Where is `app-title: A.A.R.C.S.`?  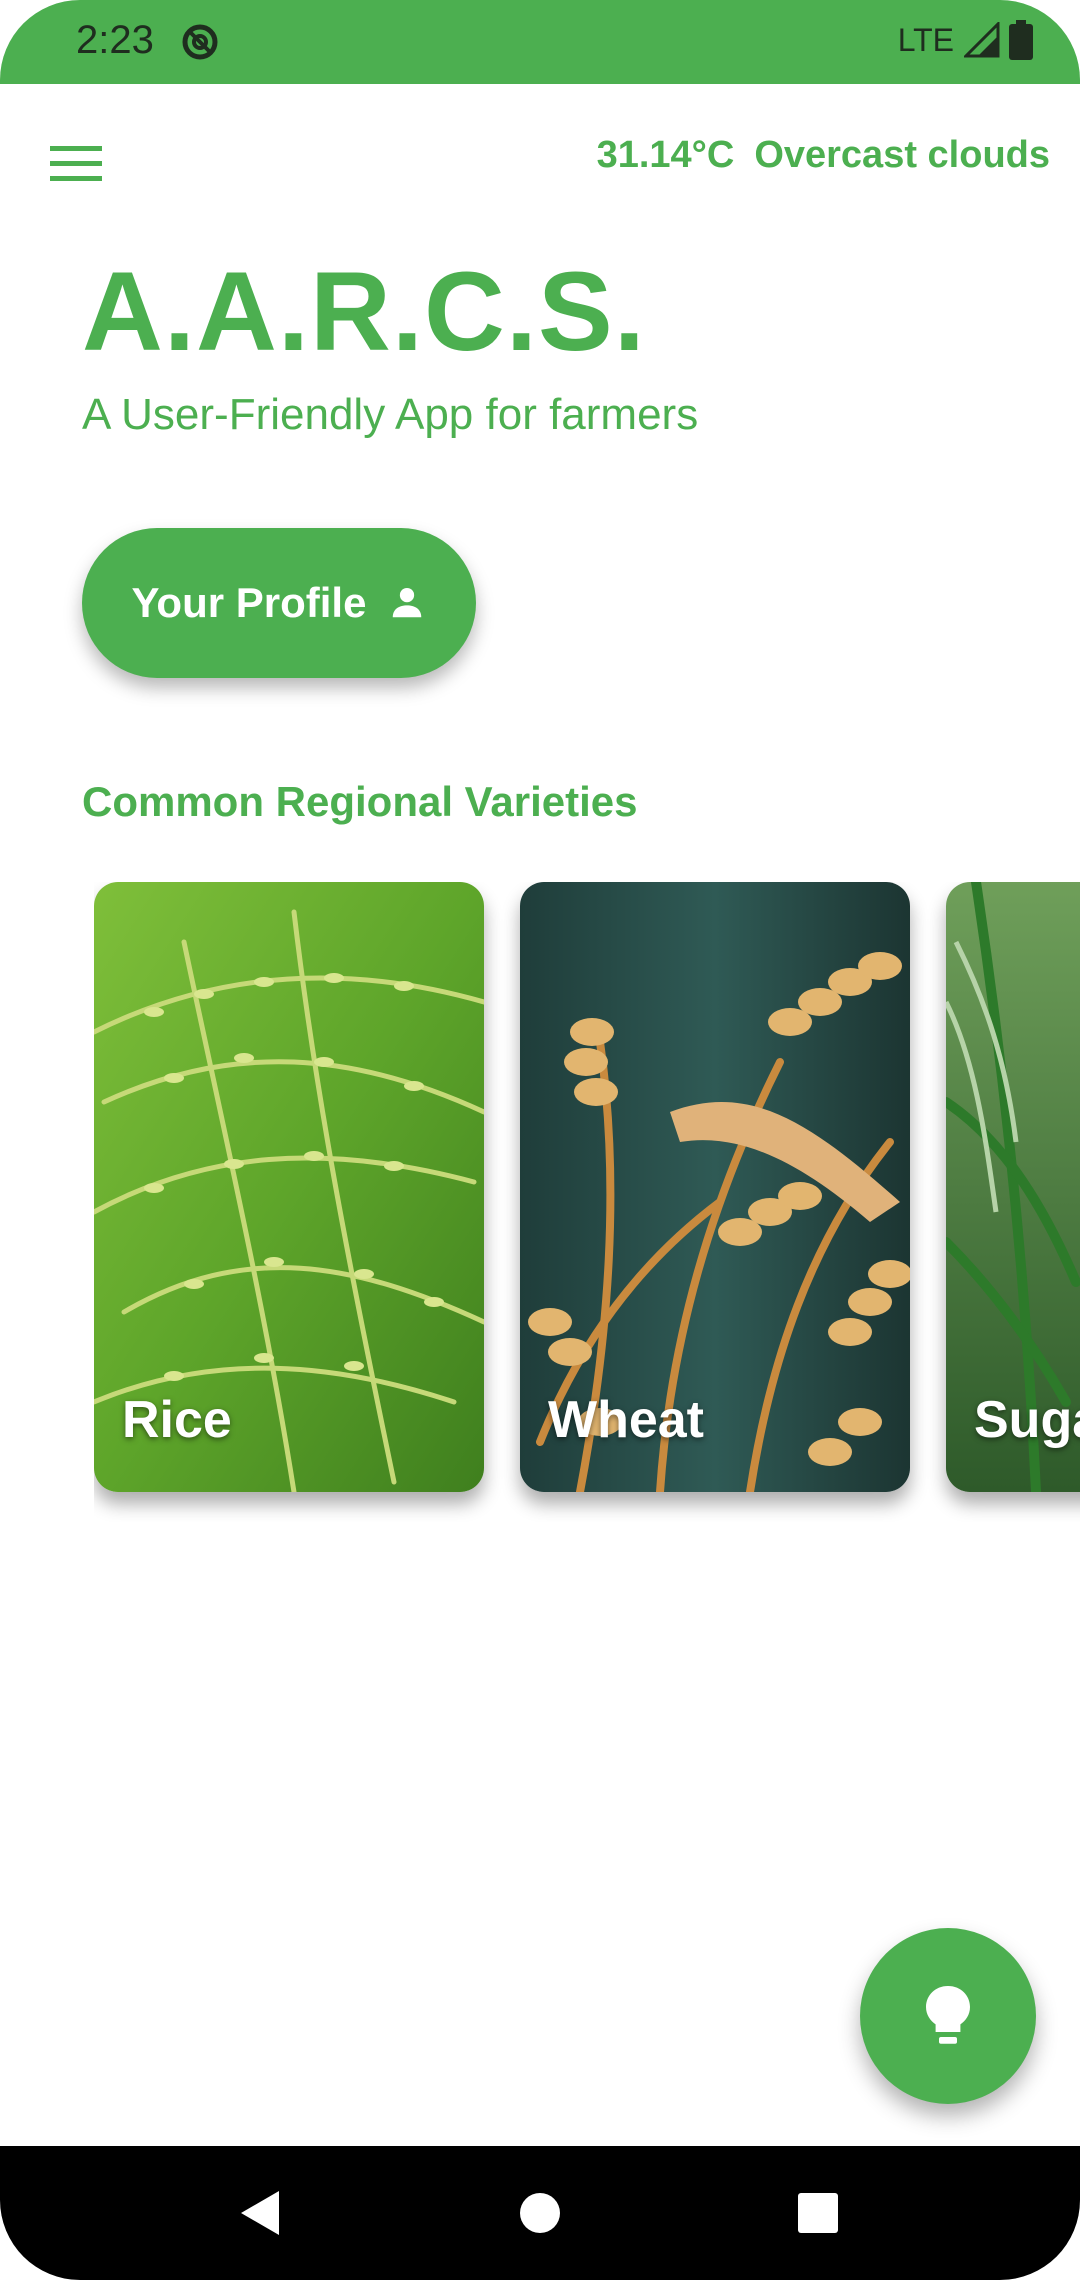 app-title: A.A.R.C.S. is located at coordinates (364, 311).